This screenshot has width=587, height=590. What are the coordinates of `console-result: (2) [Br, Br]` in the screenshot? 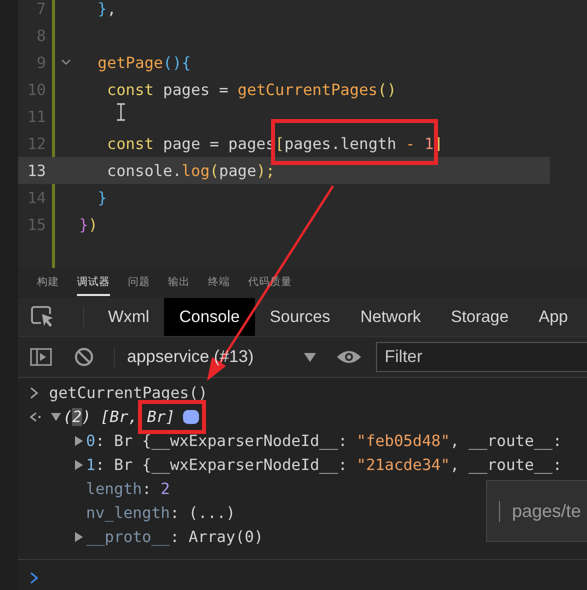 It's located at (119, 417).